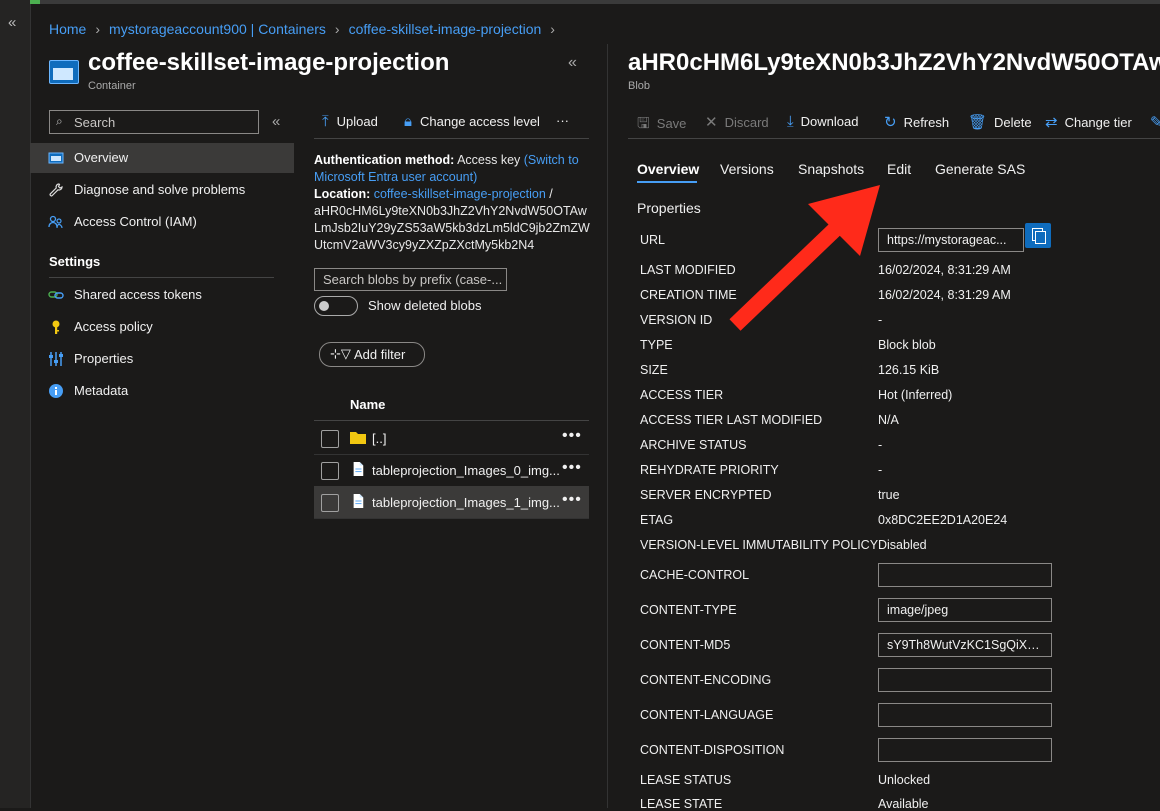 The image size is (1160, 811). Describe the element at coordinates (162, 359) in the screenshot. I see `sidebar-item-properties: Properties` at that location.